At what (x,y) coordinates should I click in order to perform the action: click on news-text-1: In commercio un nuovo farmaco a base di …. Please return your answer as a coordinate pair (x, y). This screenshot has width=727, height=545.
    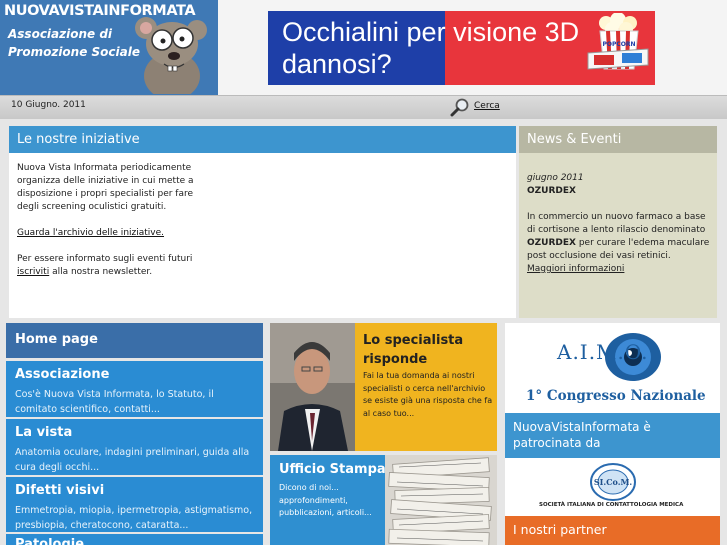
    Looking at the image, I should click on (616, 223).